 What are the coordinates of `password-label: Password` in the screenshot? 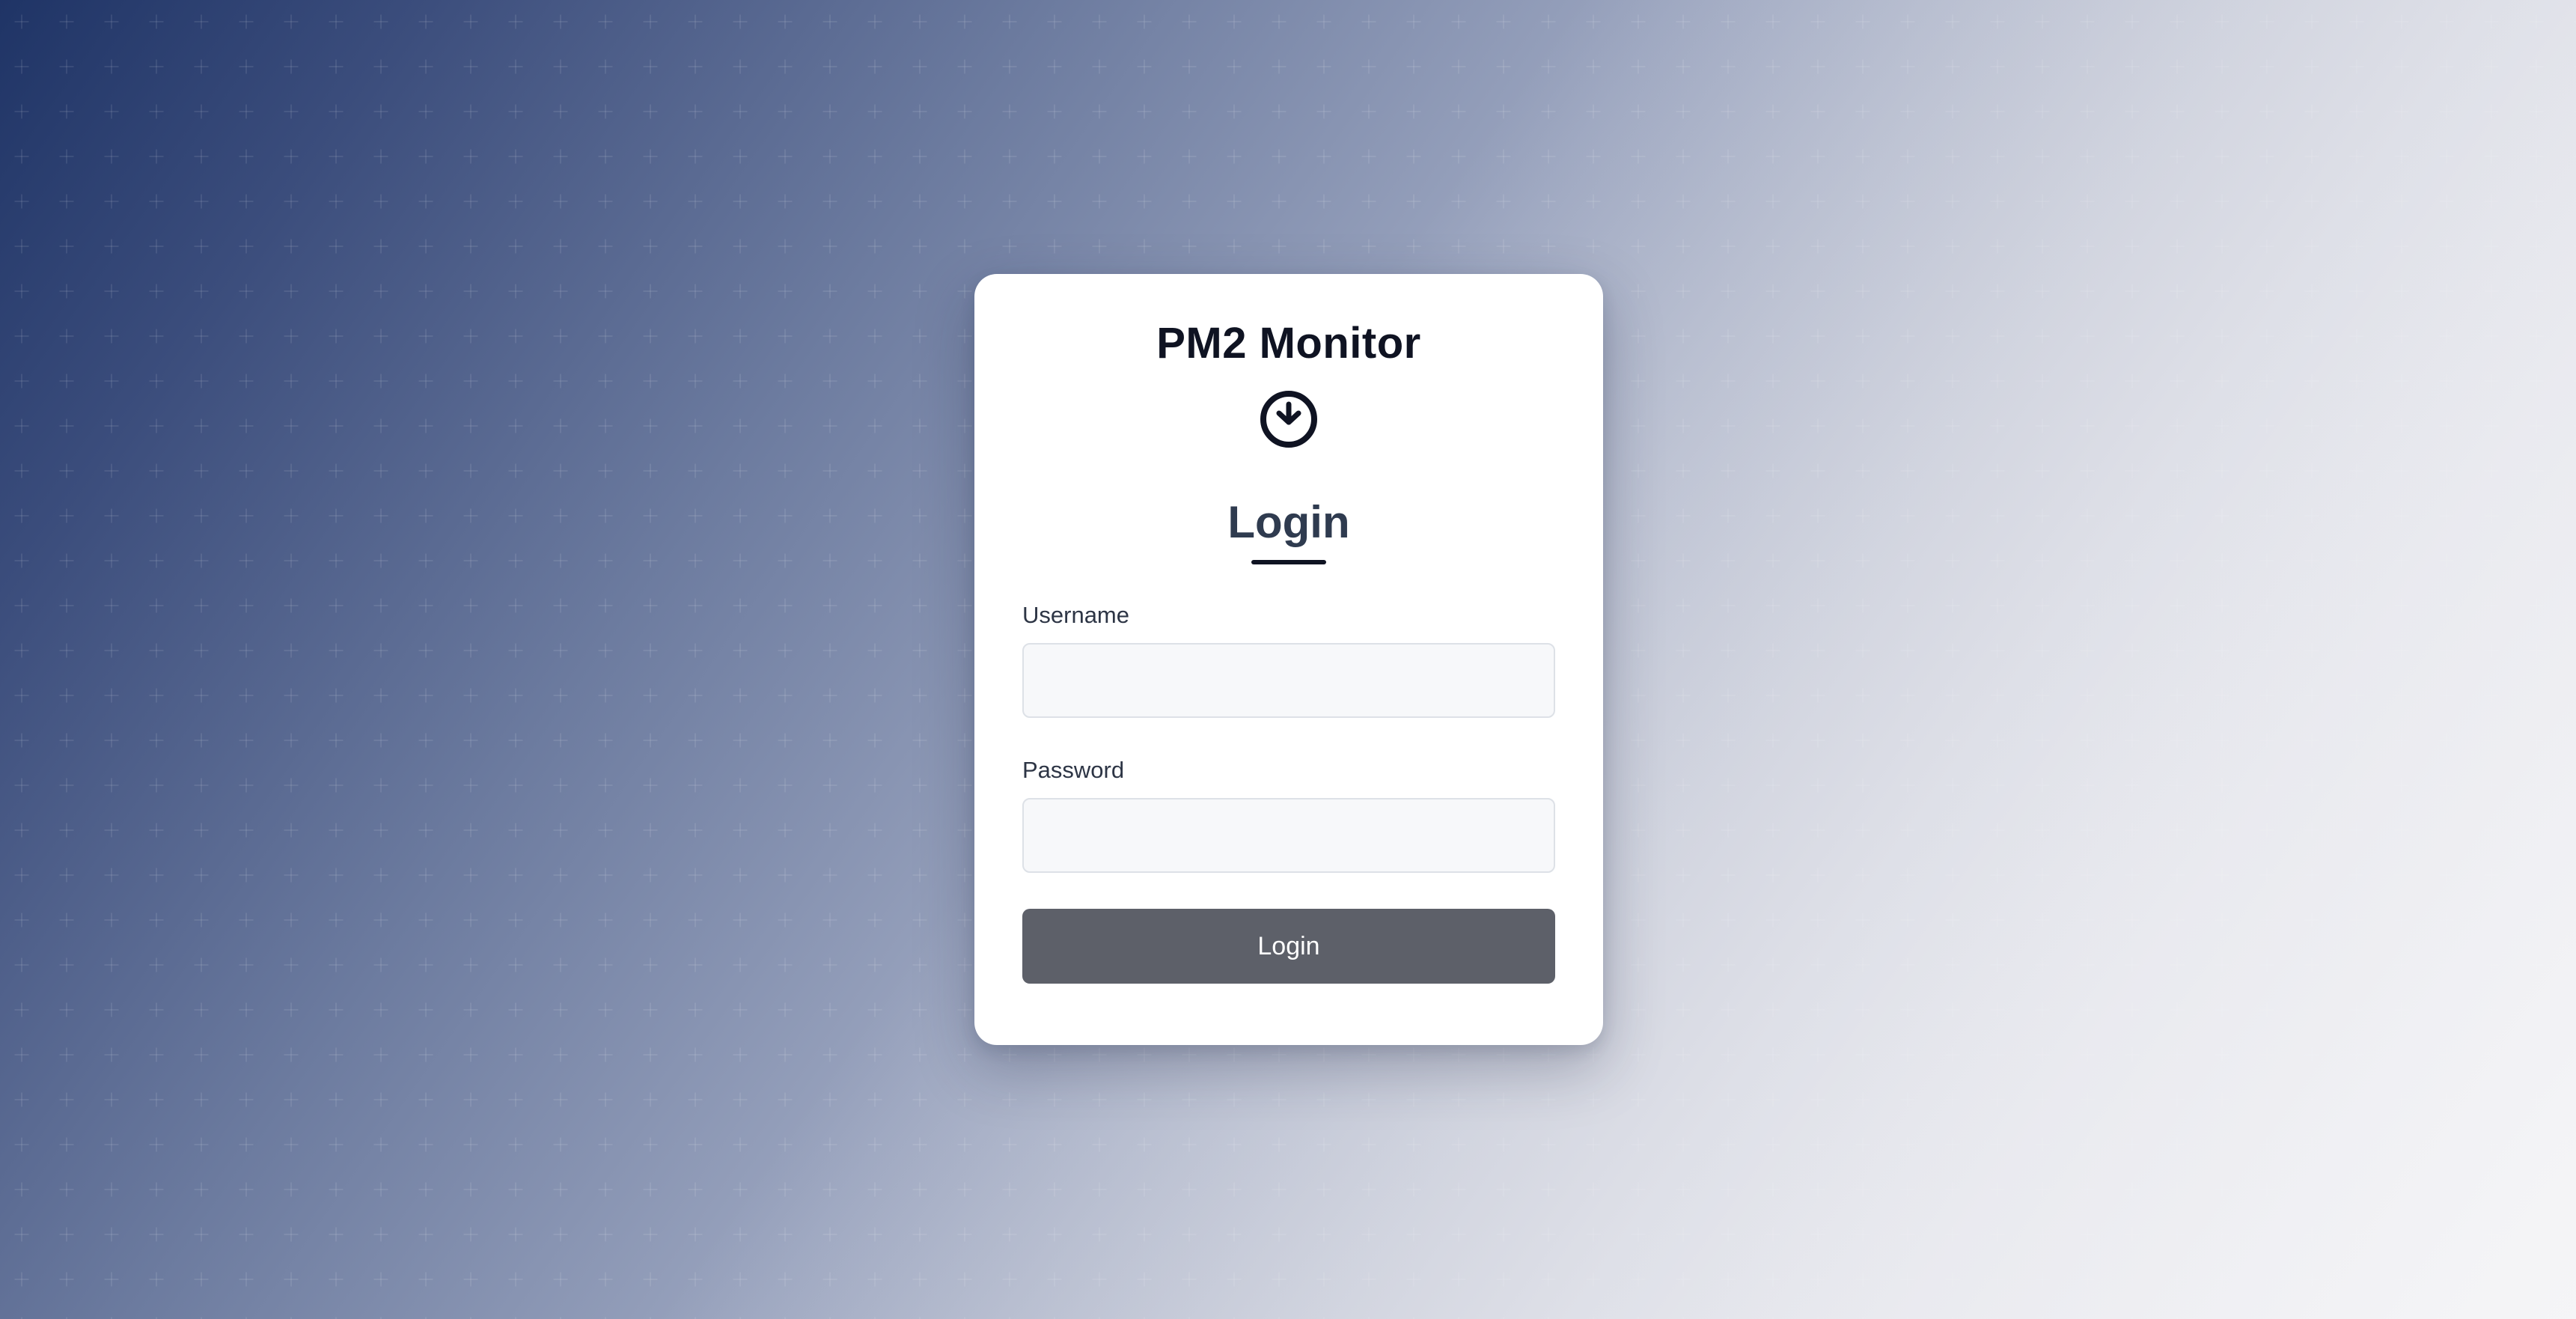 It's located at (1073, 770).